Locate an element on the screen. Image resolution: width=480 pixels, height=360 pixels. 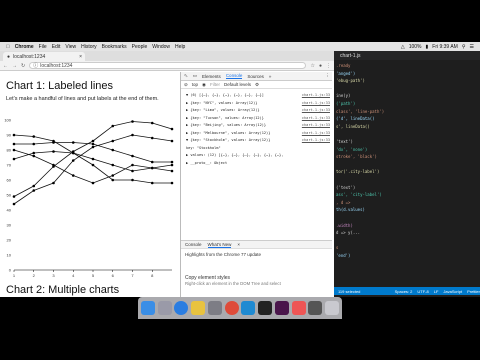
menu-help: Help is located at coordinates (180, 47).